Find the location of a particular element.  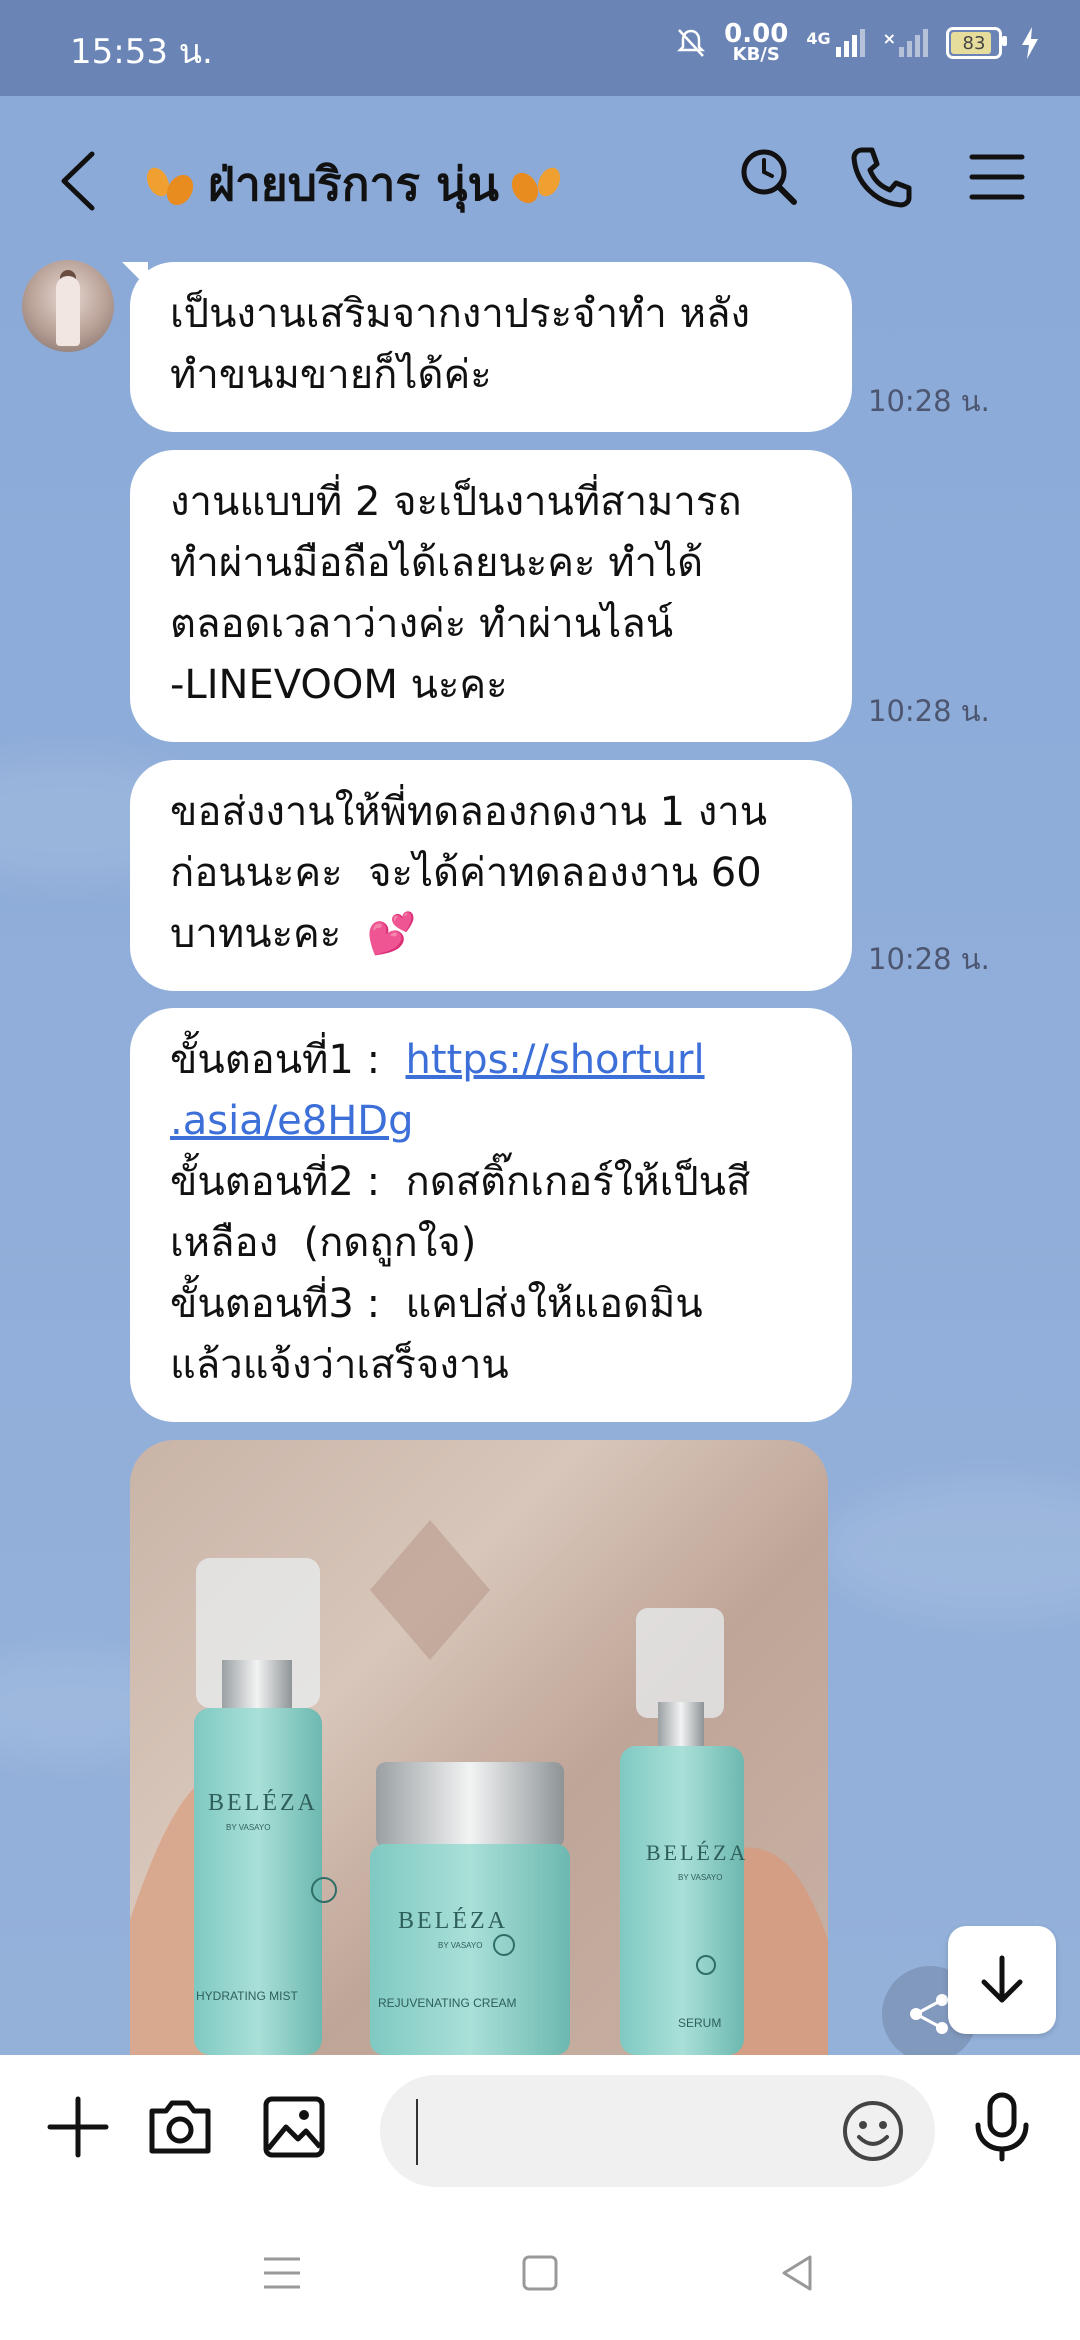

status-bar: 15:53 น. 0.00 KB/S 4G × 83 is located at coordinates (540, 48).